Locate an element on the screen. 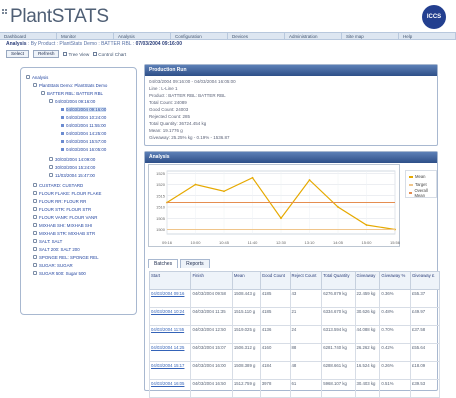 This screenshot has height=398, width=456. tree-label: 04/03/2004 14:25:00 is located at coordinates (86, 133).